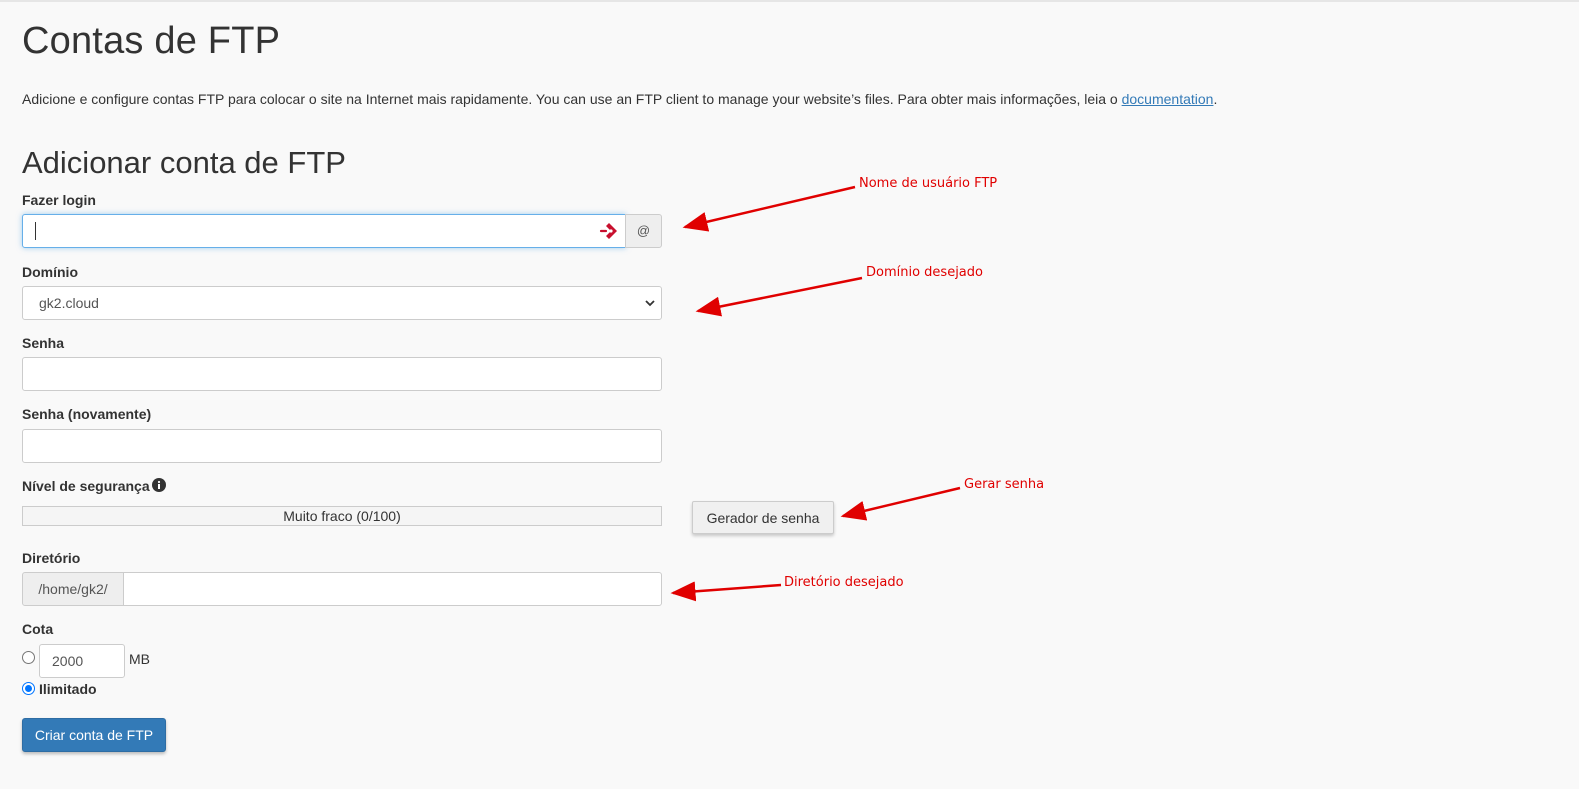  I want to click on annotation-arrows, so click(815, 393).